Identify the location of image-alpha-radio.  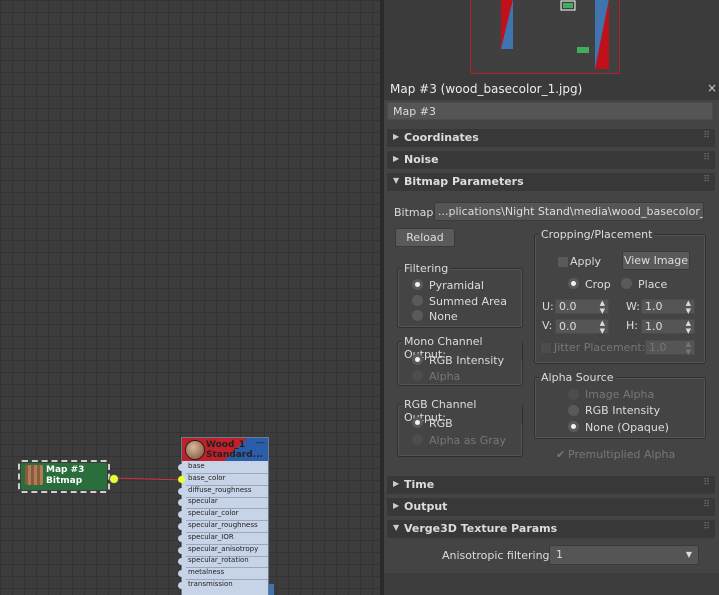
(573, 394).